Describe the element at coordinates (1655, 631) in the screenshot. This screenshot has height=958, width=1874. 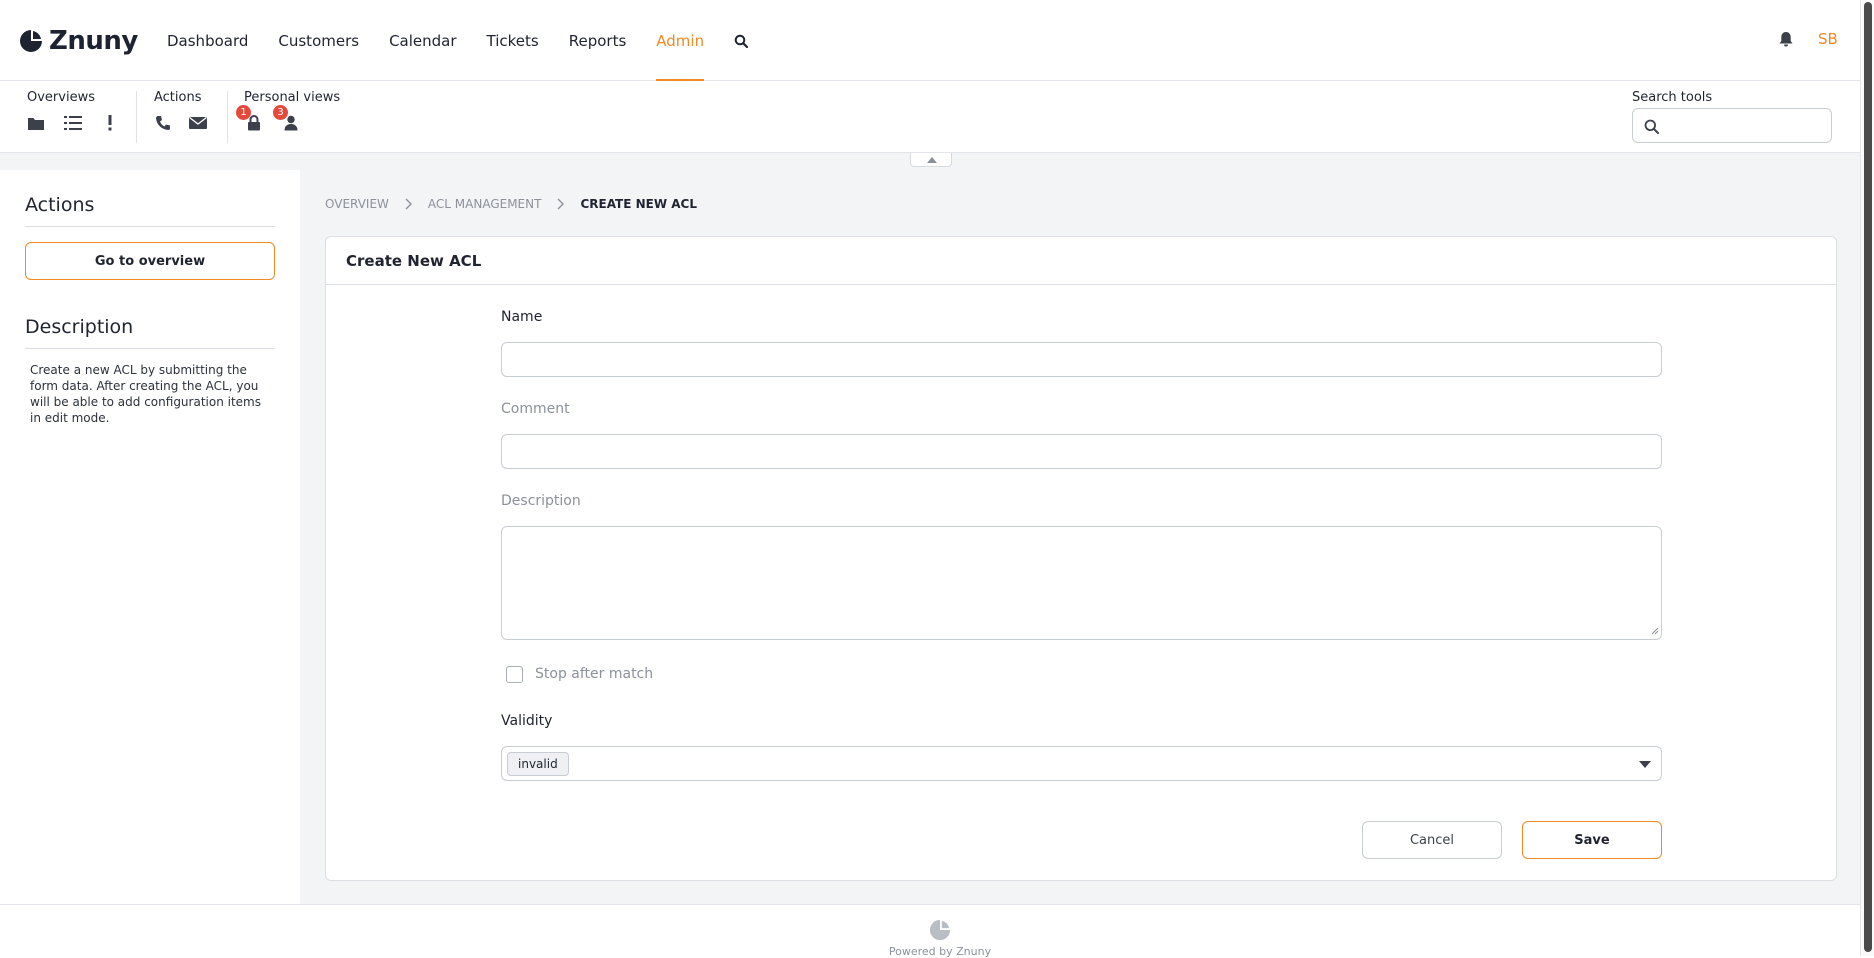
I see `resize-grip-icon` at that location.